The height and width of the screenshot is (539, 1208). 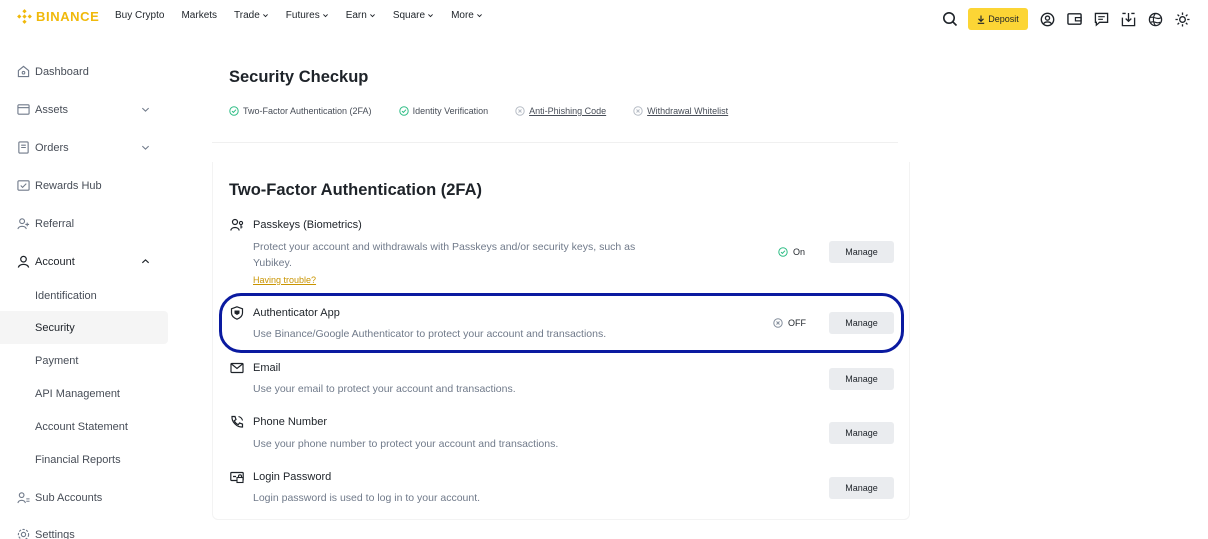 What do you see at coordinates (237, 224) in the screenshot?
I see `passkey-icon` at bounding box center [237, 224].